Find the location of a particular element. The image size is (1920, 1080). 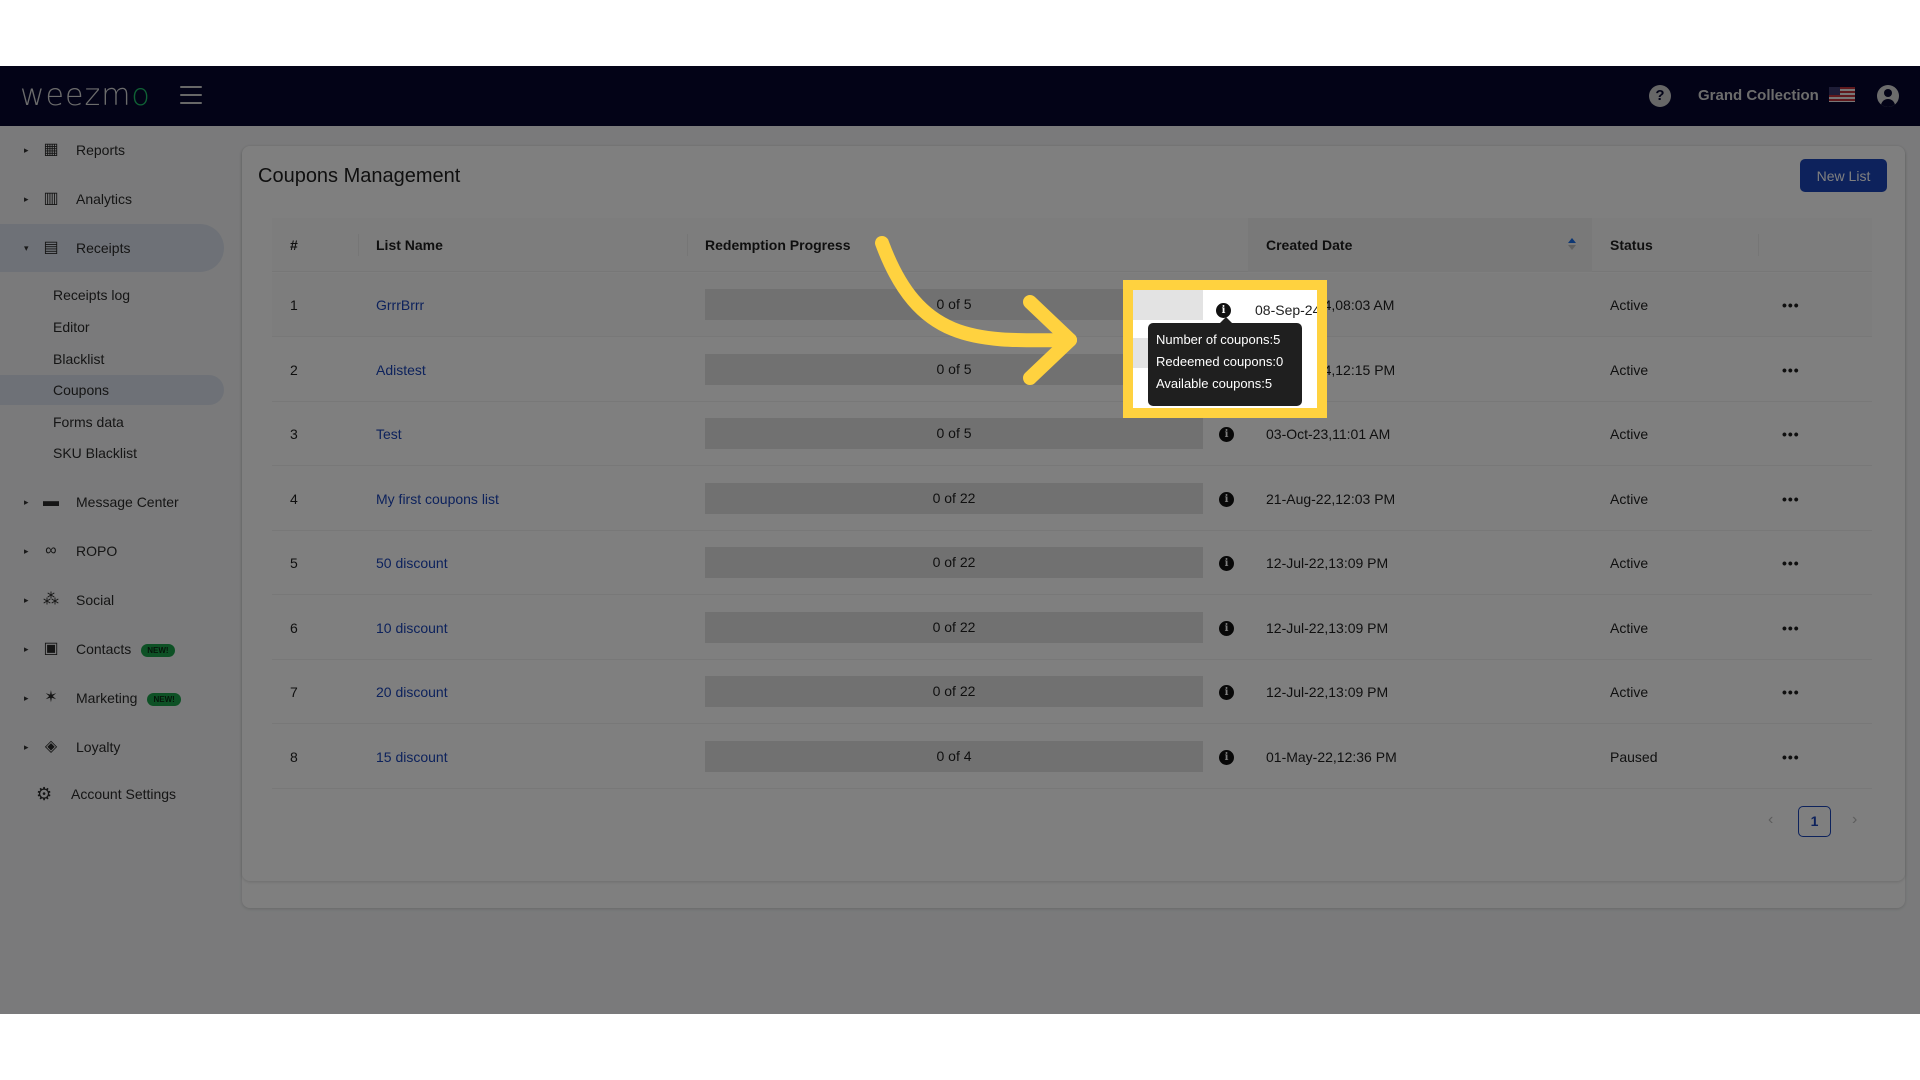

redemption-progress-bar: 0 of 4 is located at coordinates (954, 756).